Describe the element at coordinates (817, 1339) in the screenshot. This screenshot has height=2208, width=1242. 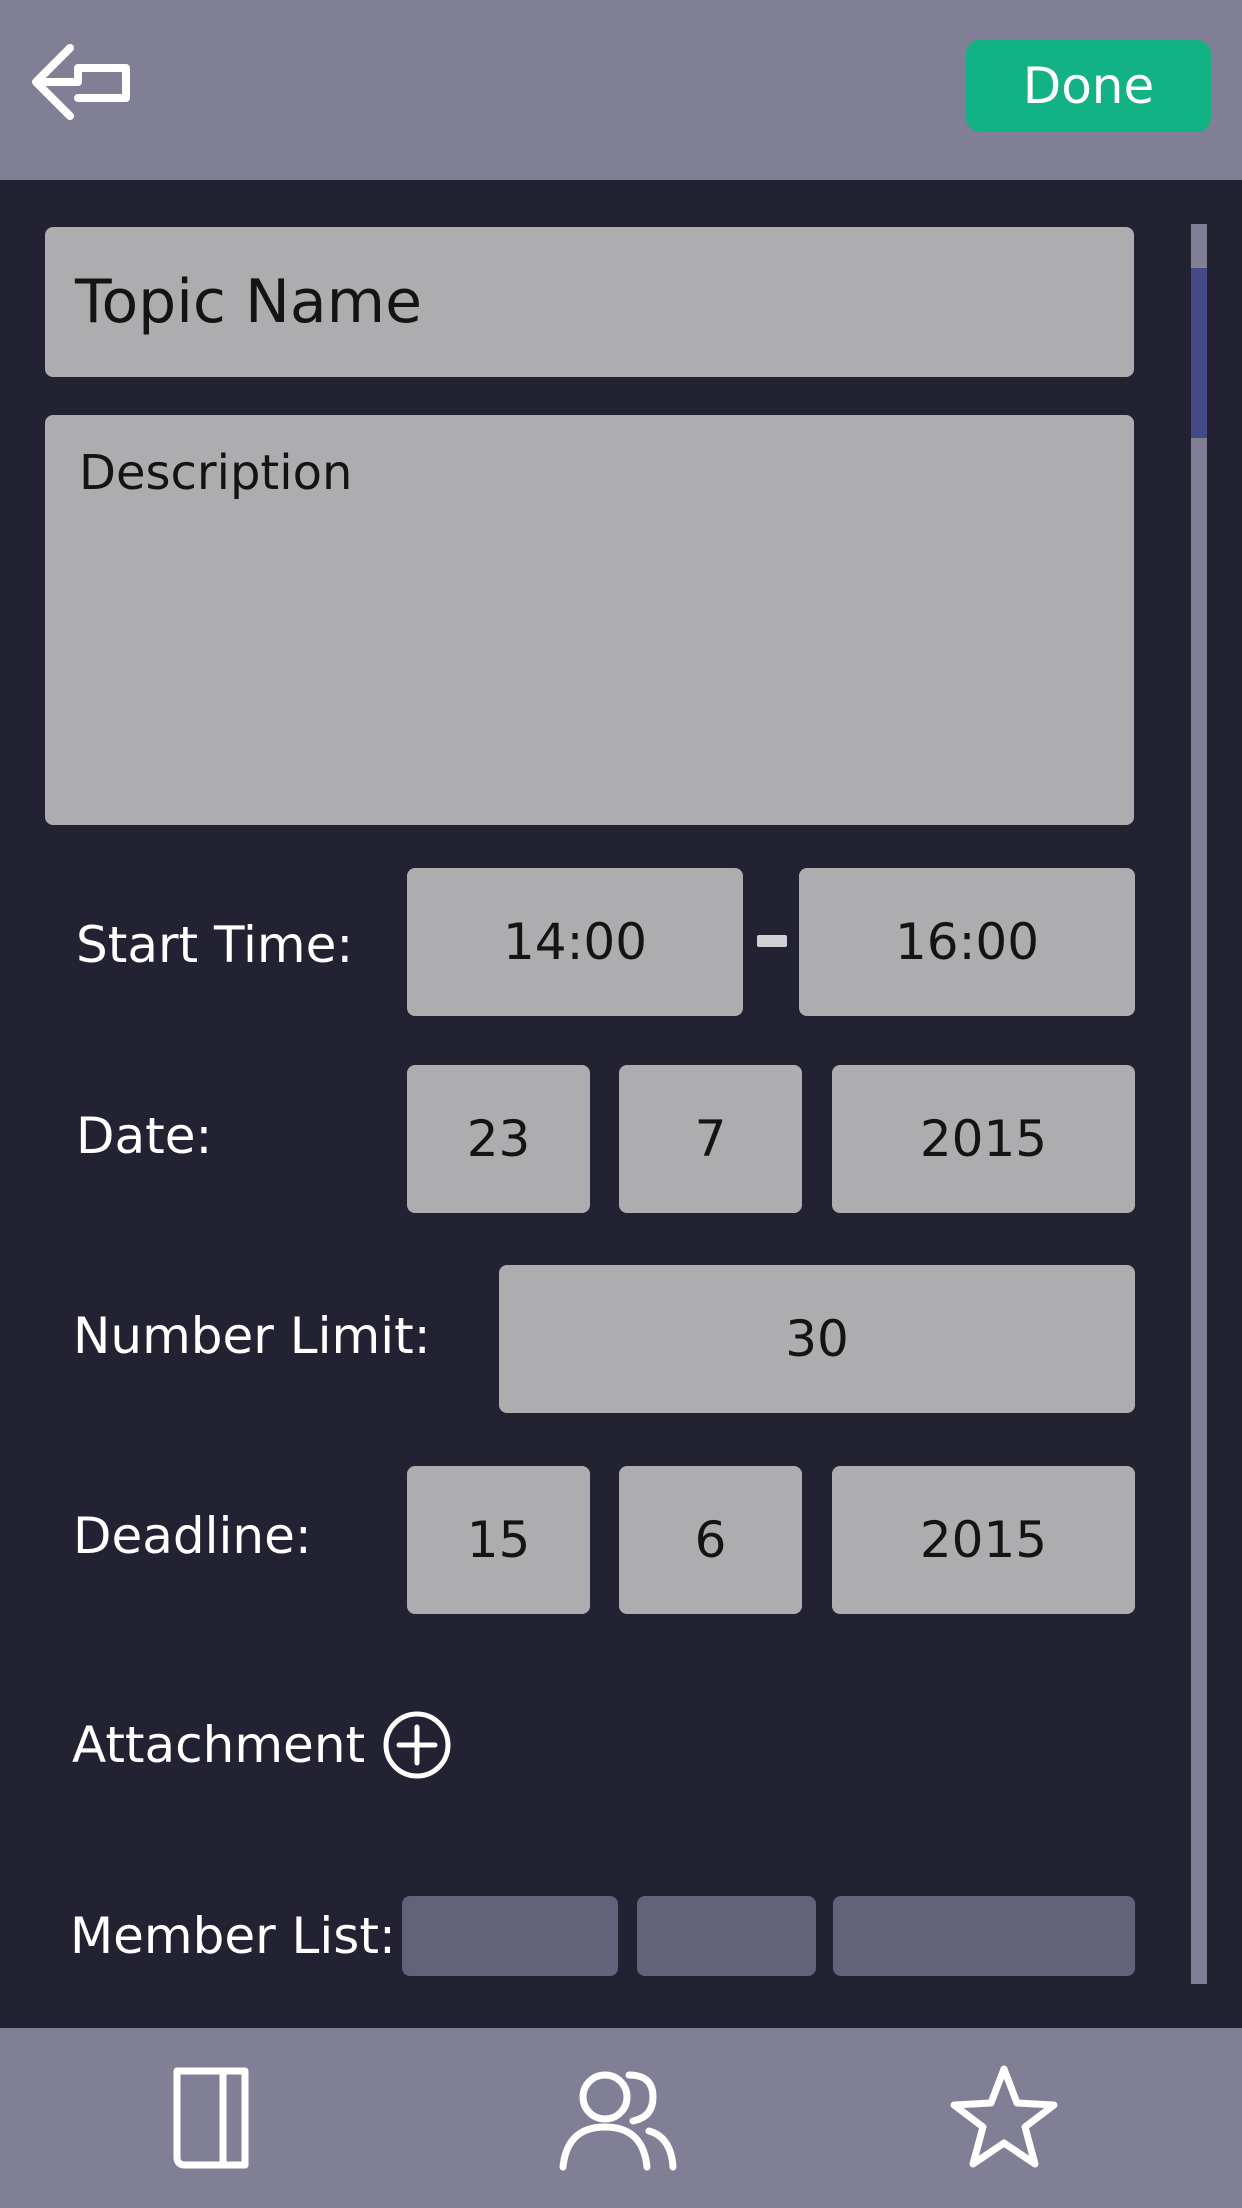
I see `number-limit-field: 30` at that location.